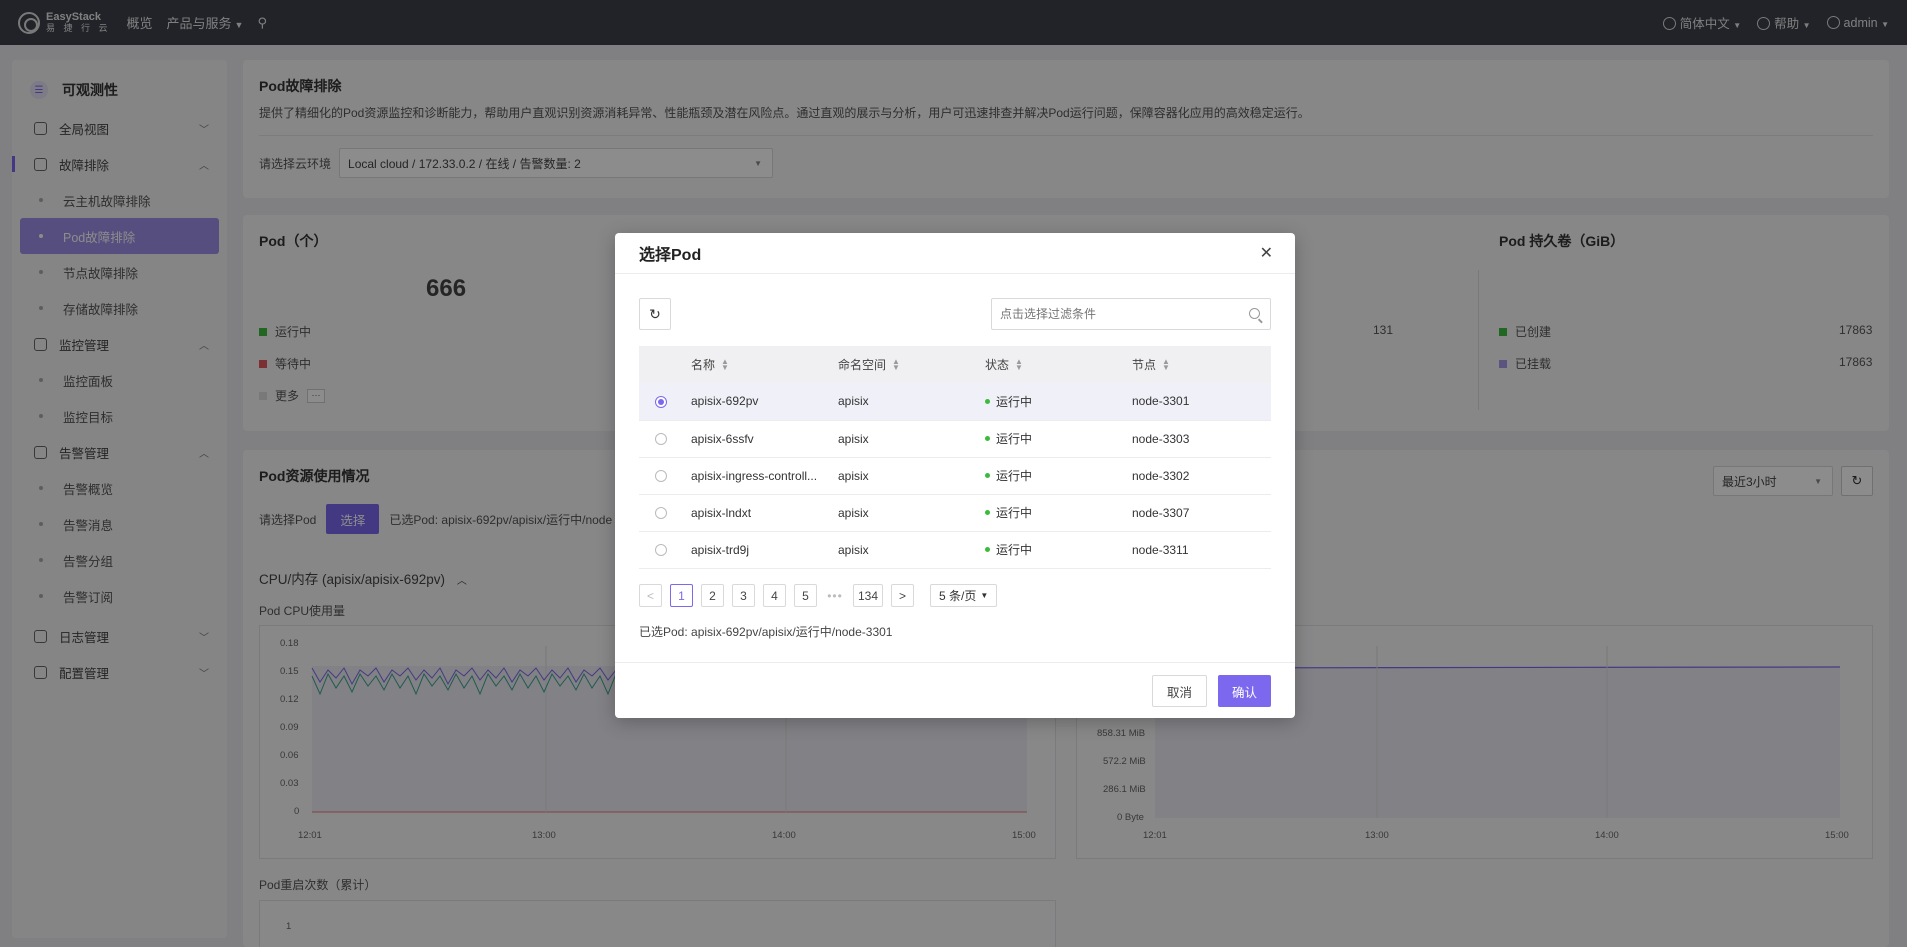 Image resolution: width=1907 pixels, height=947 pixels. What do you see at coordinates (764, 513) in the screenshot?
I see `cell-name: apisix-lndxt` at bounding box center [764, 513].